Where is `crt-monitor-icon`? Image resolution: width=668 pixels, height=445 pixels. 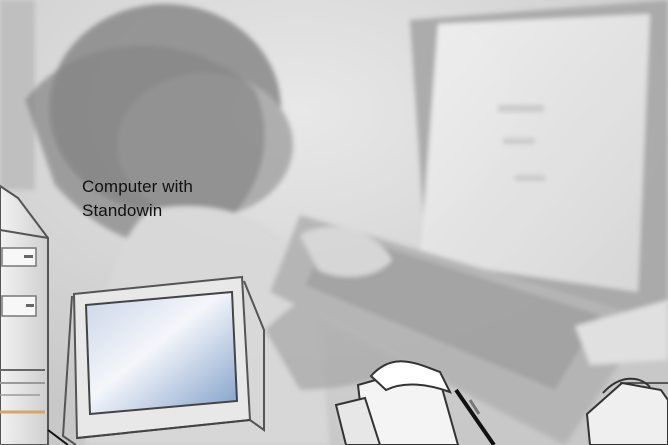
crt-monitor-icon is located at coordinates (163, 360).